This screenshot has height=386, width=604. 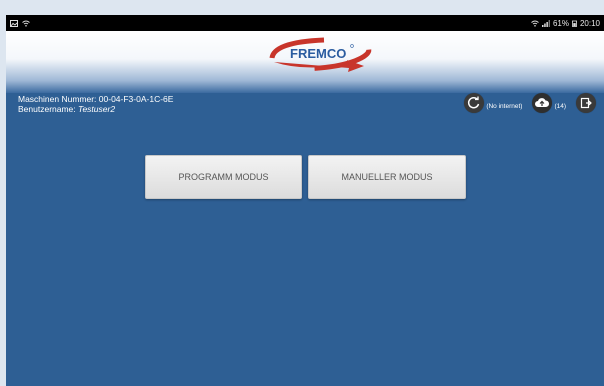 I want to click on svg-text: FREMCO, so click(x=318, y=53).